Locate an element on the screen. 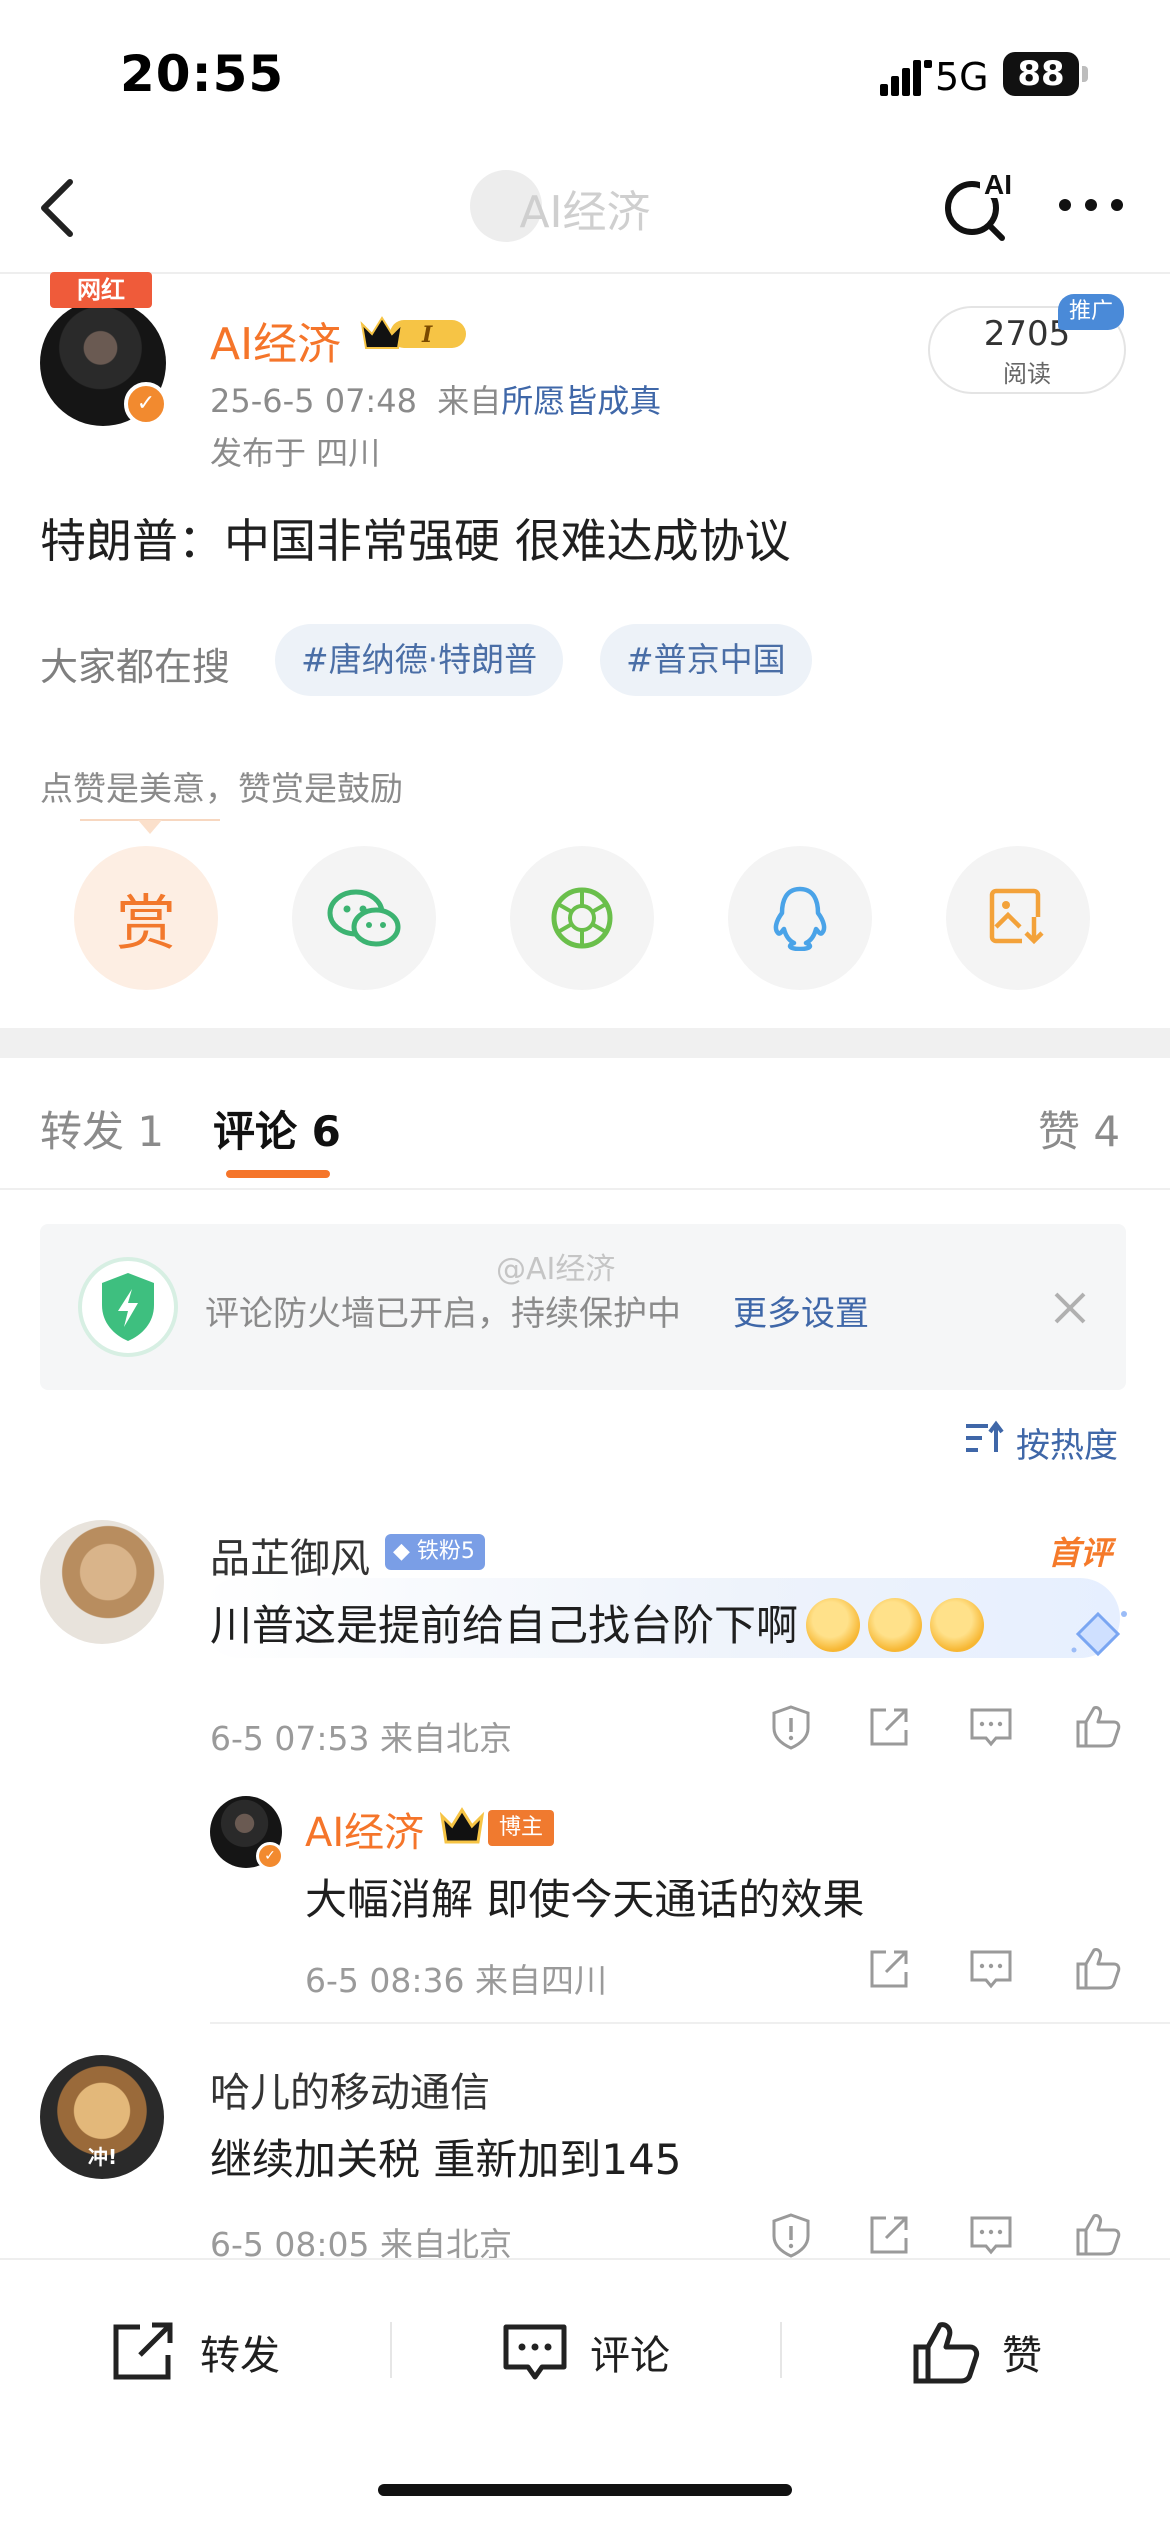 This screenshot has width=1170, height=2534. network-type: 5G is located at coordinates (962, 77).